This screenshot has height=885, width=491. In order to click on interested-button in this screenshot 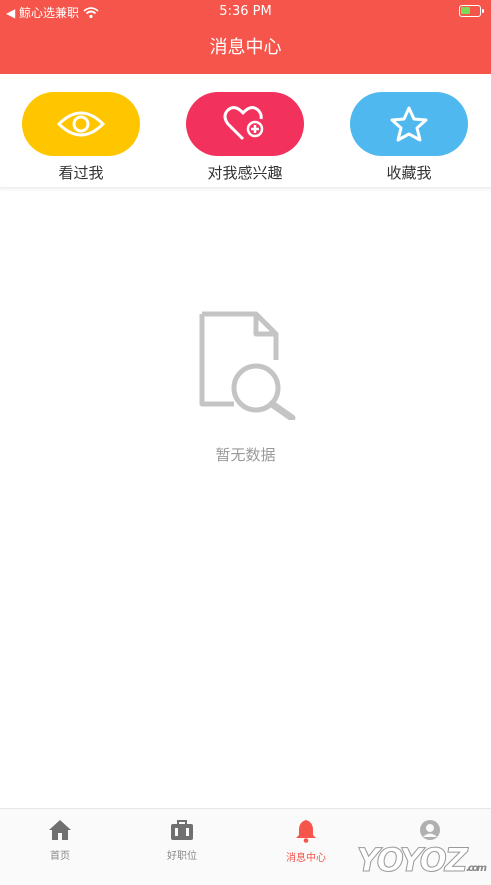, I will do `click(245, 124)`.